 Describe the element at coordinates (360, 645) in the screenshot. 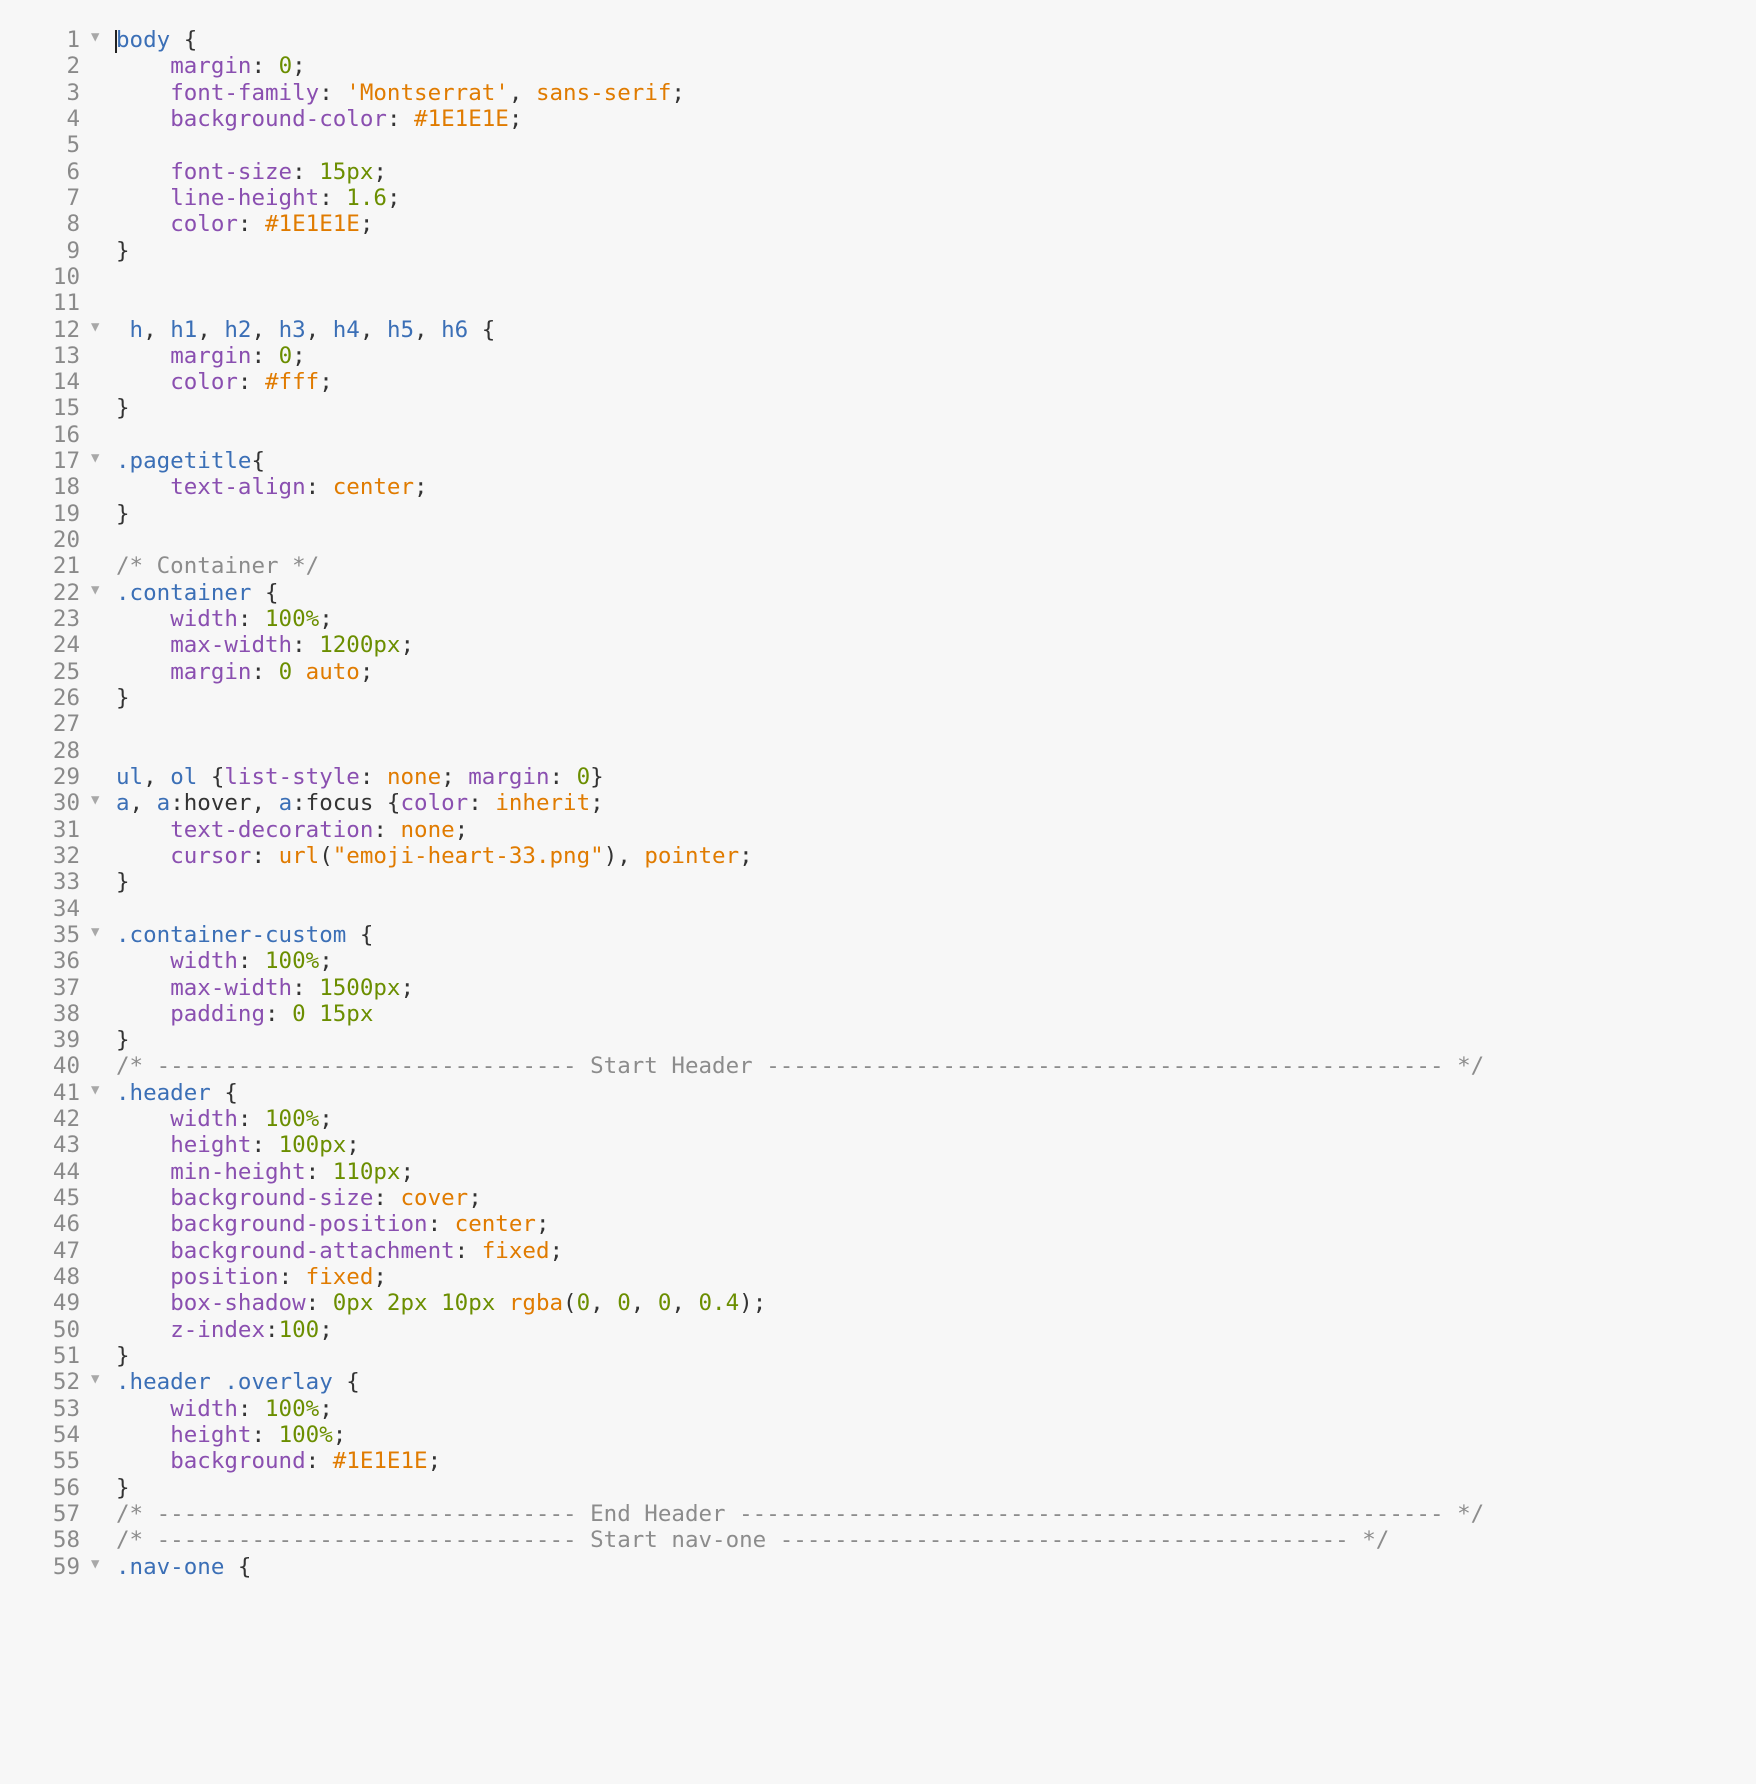

I see `code-token-num: 1200px` at that location.